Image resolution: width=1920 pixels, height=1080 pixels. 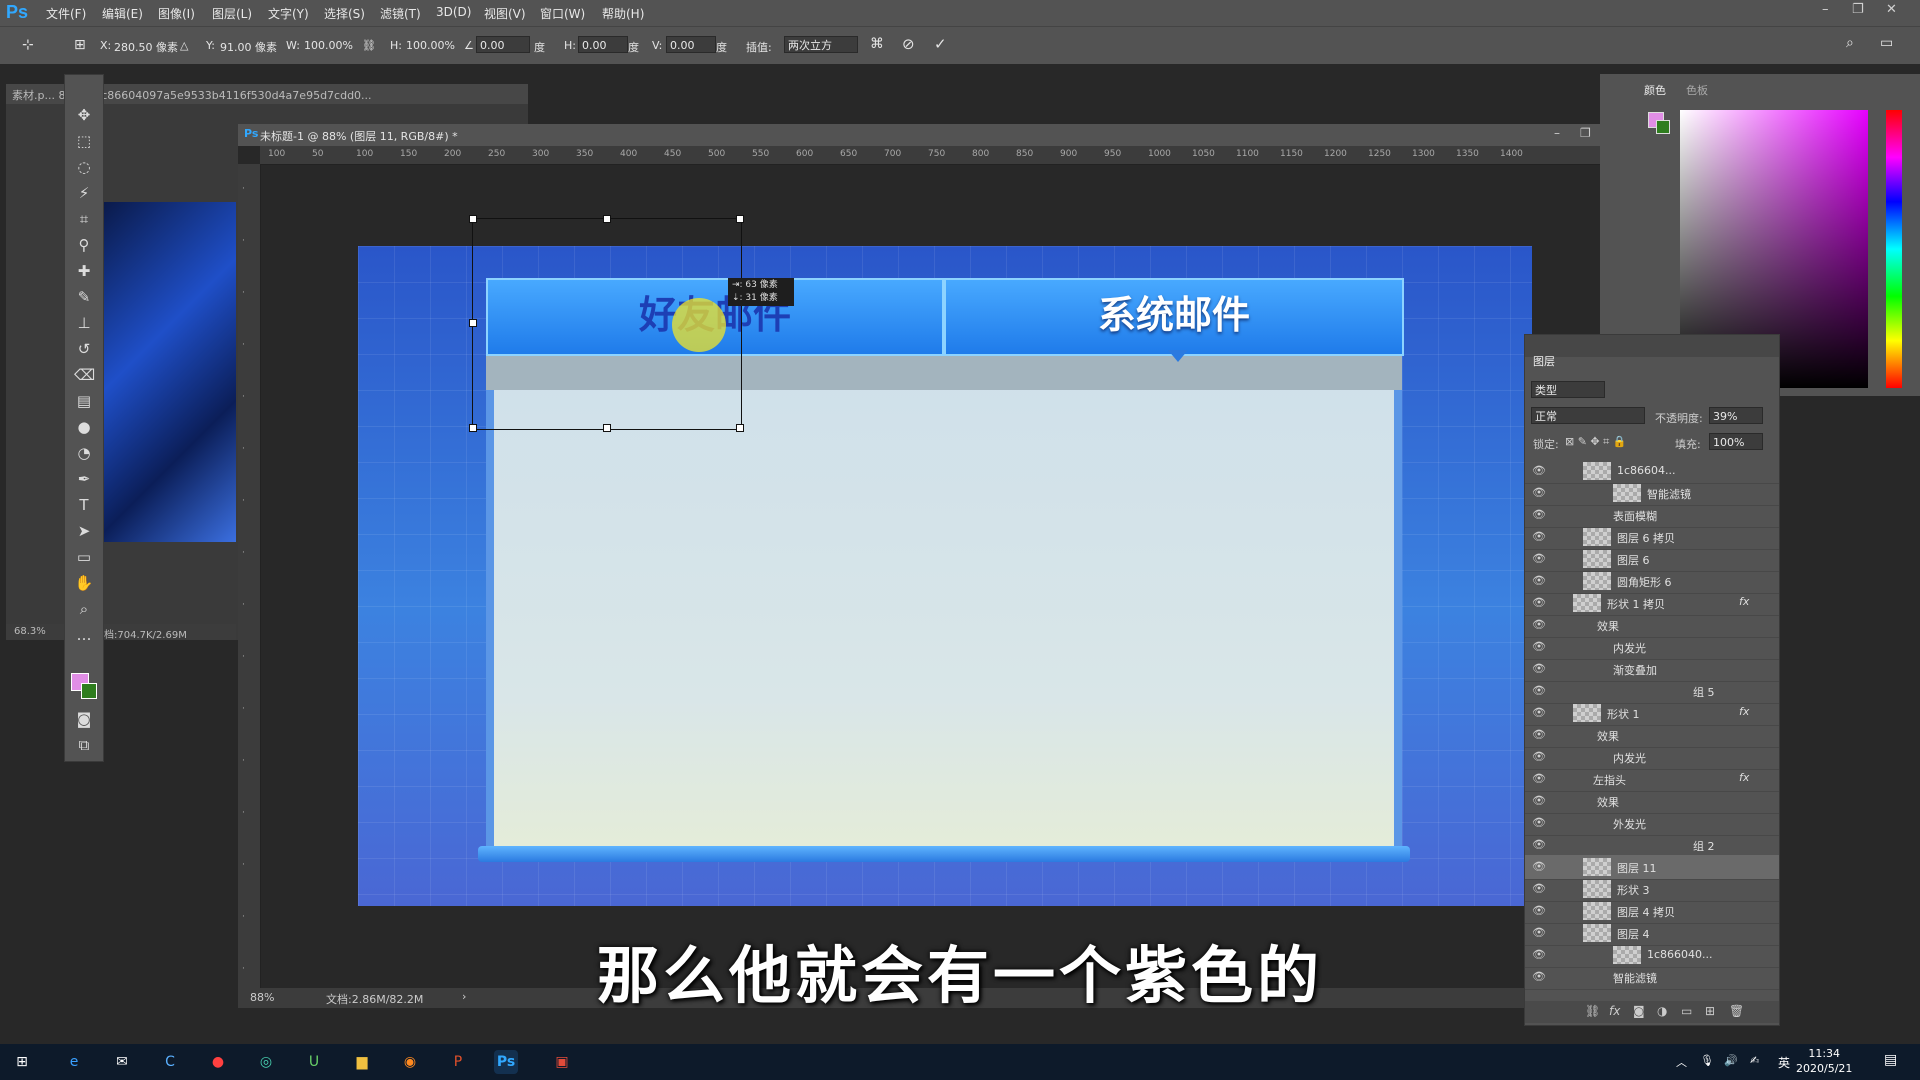 I want to click on start-icon: ⊞, so click(x=22, y=1062).